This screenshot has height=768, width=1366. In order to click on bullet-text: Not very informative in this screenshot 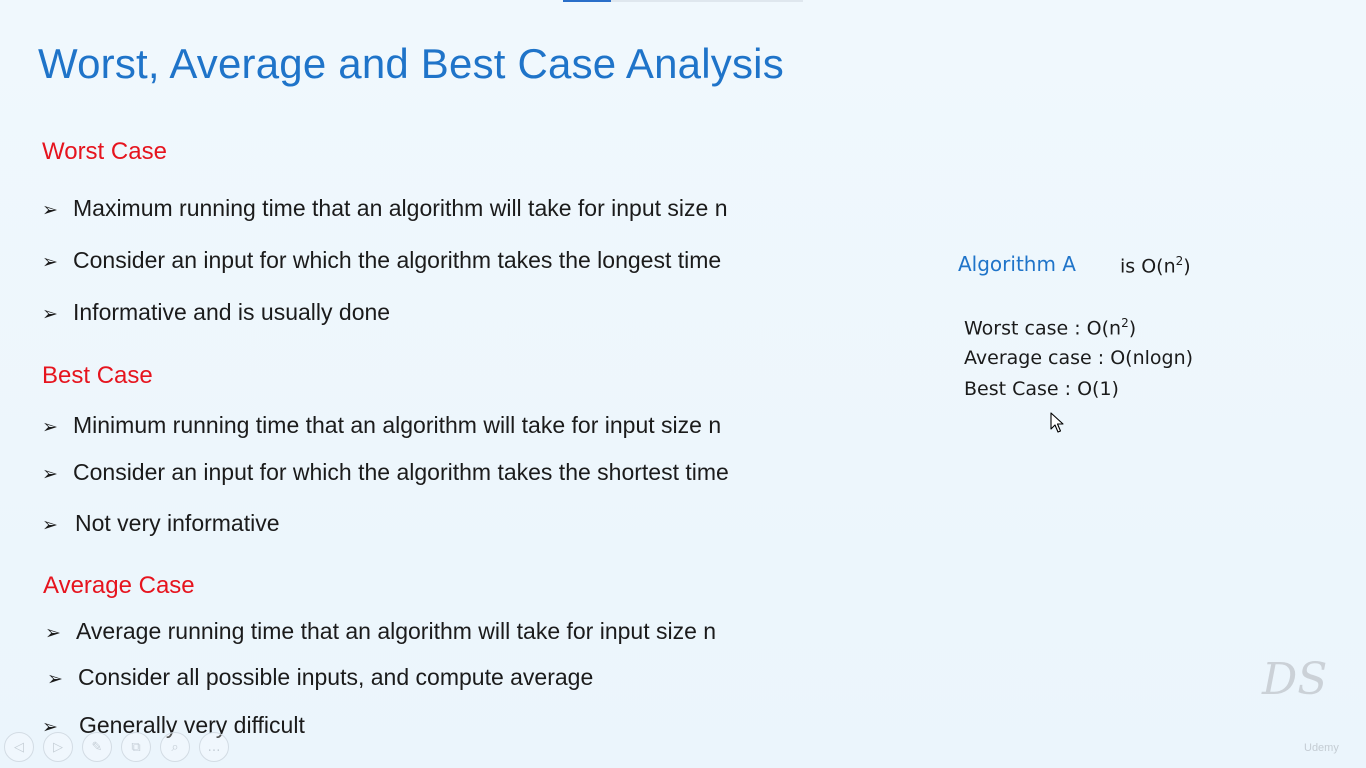, I will do `click(177, 523)`.